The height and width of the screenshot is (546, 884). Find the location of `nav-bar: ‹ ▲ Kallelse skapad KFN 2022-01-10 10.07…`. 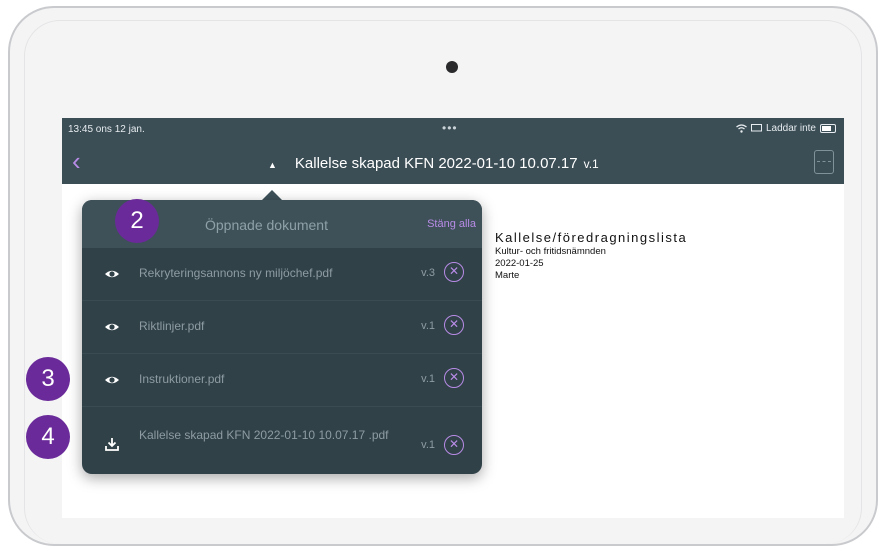

nav-bar: ‹ ▲ Kallelse skapad KFN 2022-01-10 10.07… is located at coordinates (453, 164).